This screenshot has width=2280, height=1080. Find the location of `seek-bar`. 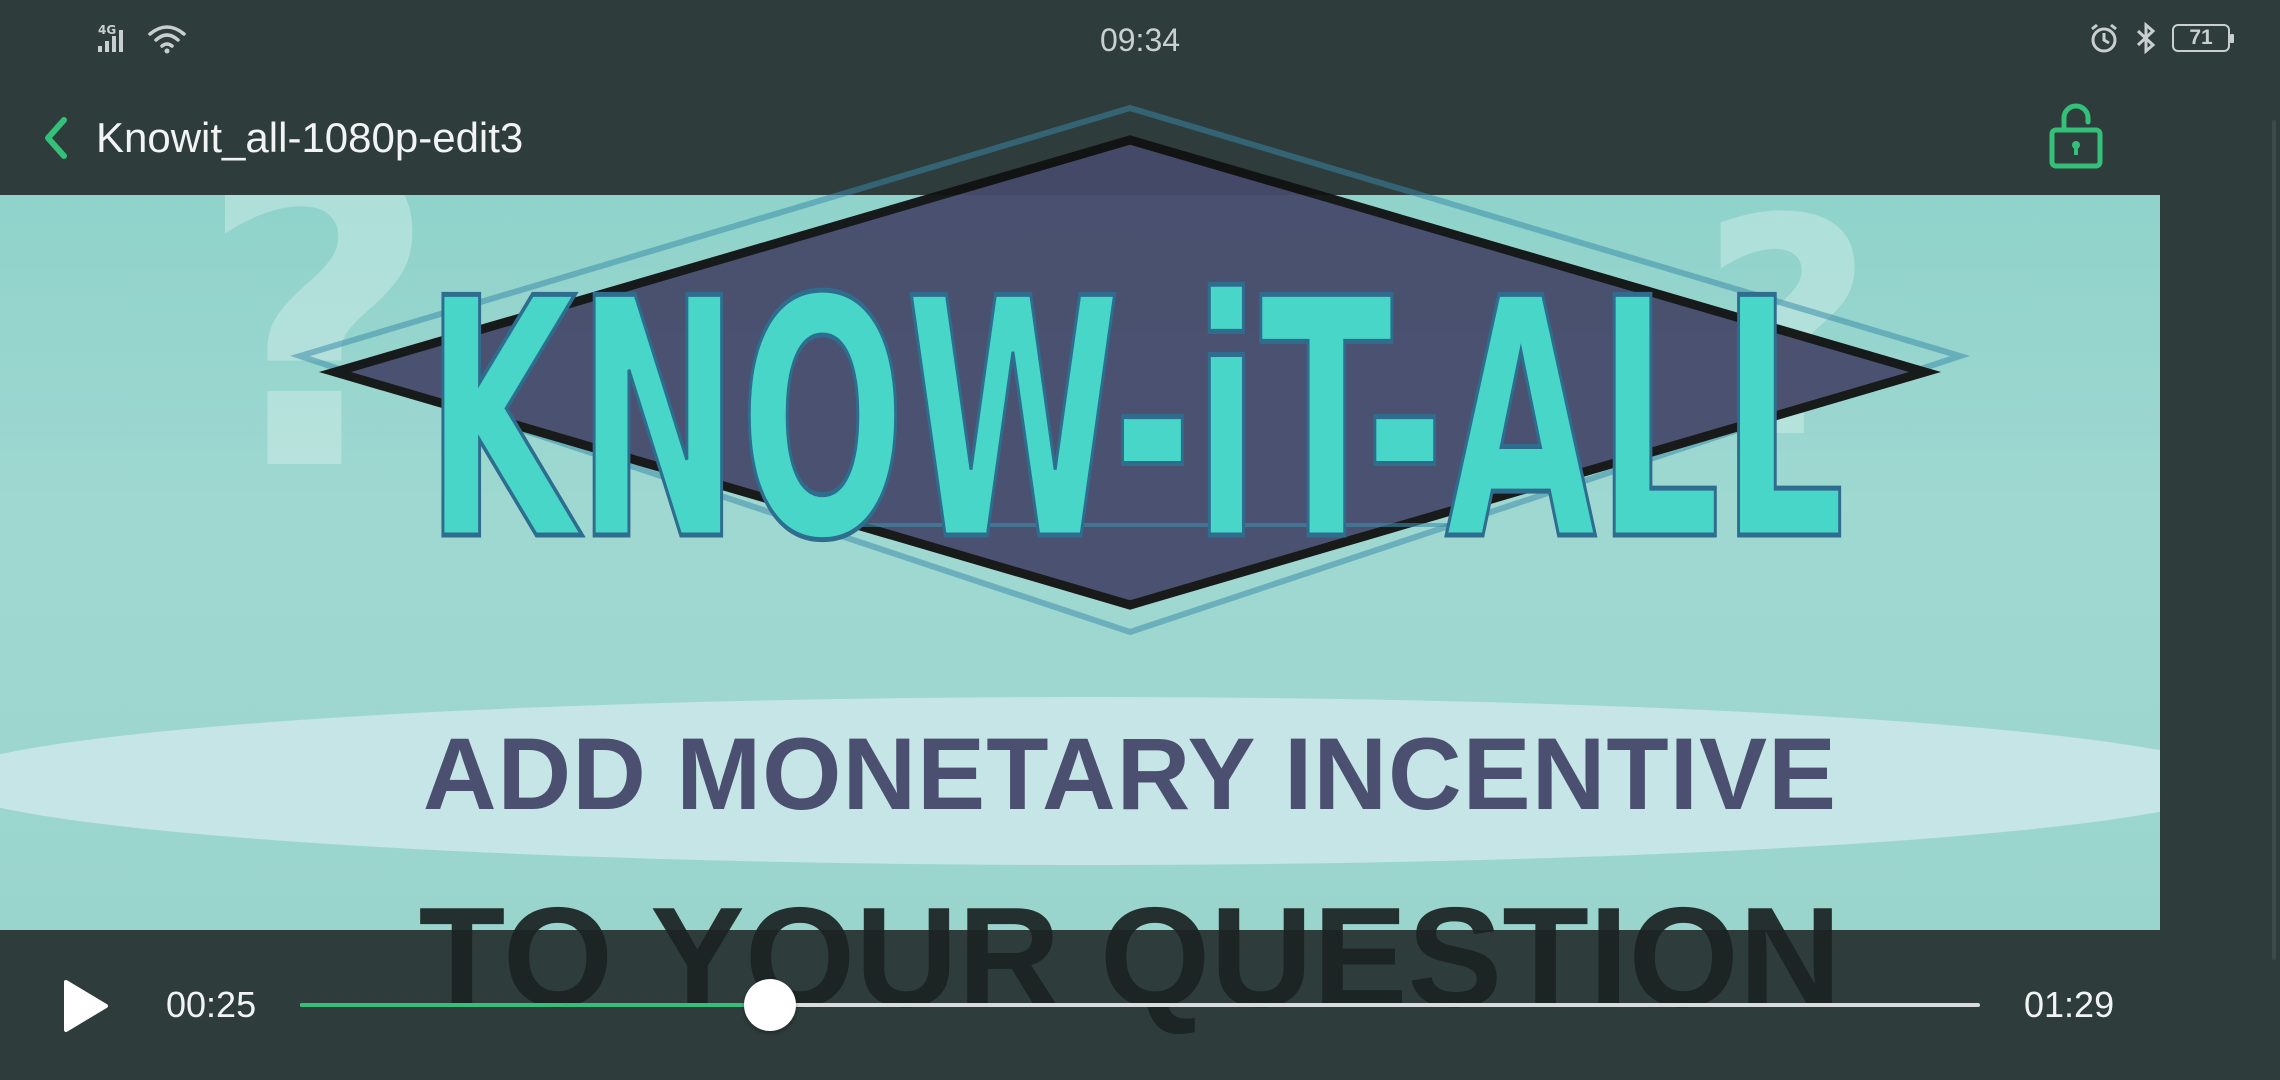

seek-bar is located at coordinates (1140, 1005).